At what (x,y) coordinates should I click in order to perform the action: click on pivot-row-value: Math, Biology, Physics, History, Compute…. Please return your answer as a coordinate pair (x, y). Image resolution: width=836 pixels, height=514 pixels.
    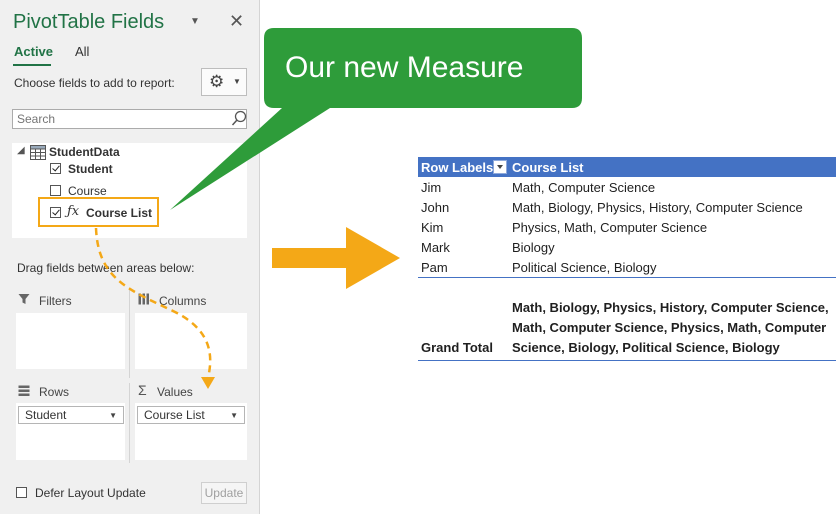
    Looking at the image, I should click on (657, 207).